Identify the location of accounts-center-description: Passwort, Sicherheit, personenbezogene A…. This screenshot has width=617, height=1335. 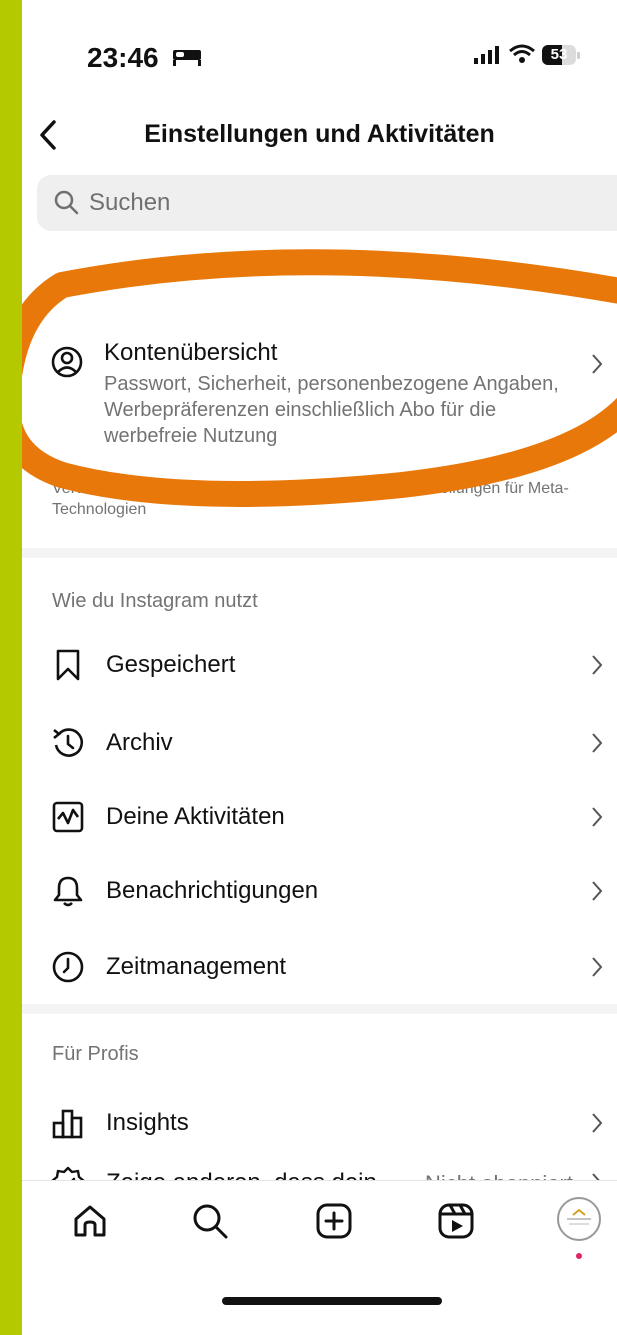
(331, 410).